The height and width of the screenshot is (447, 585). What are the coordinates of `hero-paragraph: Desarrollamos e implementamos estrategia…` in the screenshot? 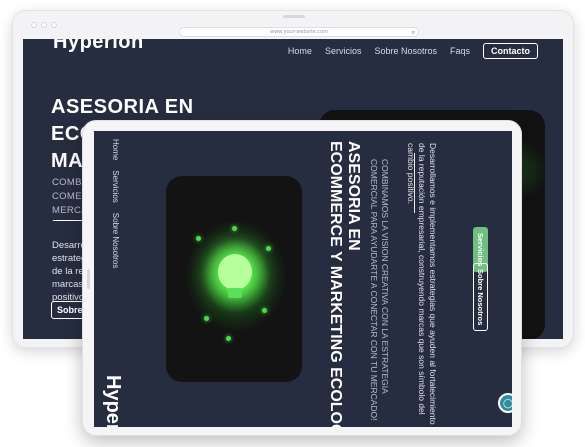 It's located at (422, 284).